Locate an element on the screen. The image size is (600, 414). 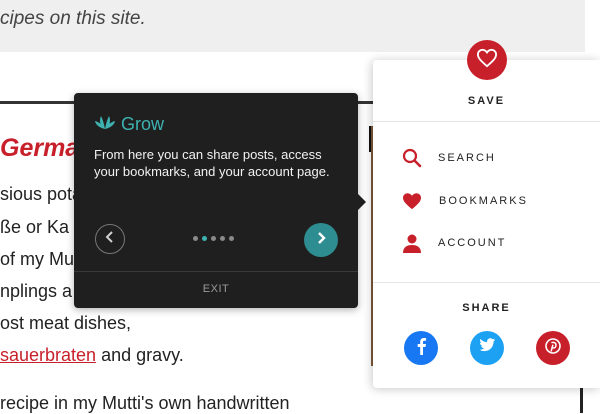
grow-logo-icon is located at coordinates (105, 124).